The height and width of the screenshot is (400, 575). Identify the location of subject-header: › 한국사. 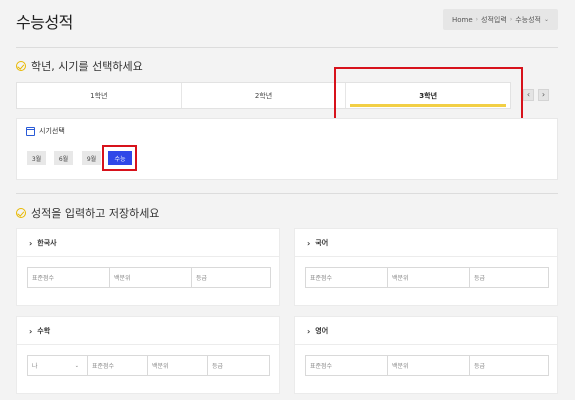
(43, 243).